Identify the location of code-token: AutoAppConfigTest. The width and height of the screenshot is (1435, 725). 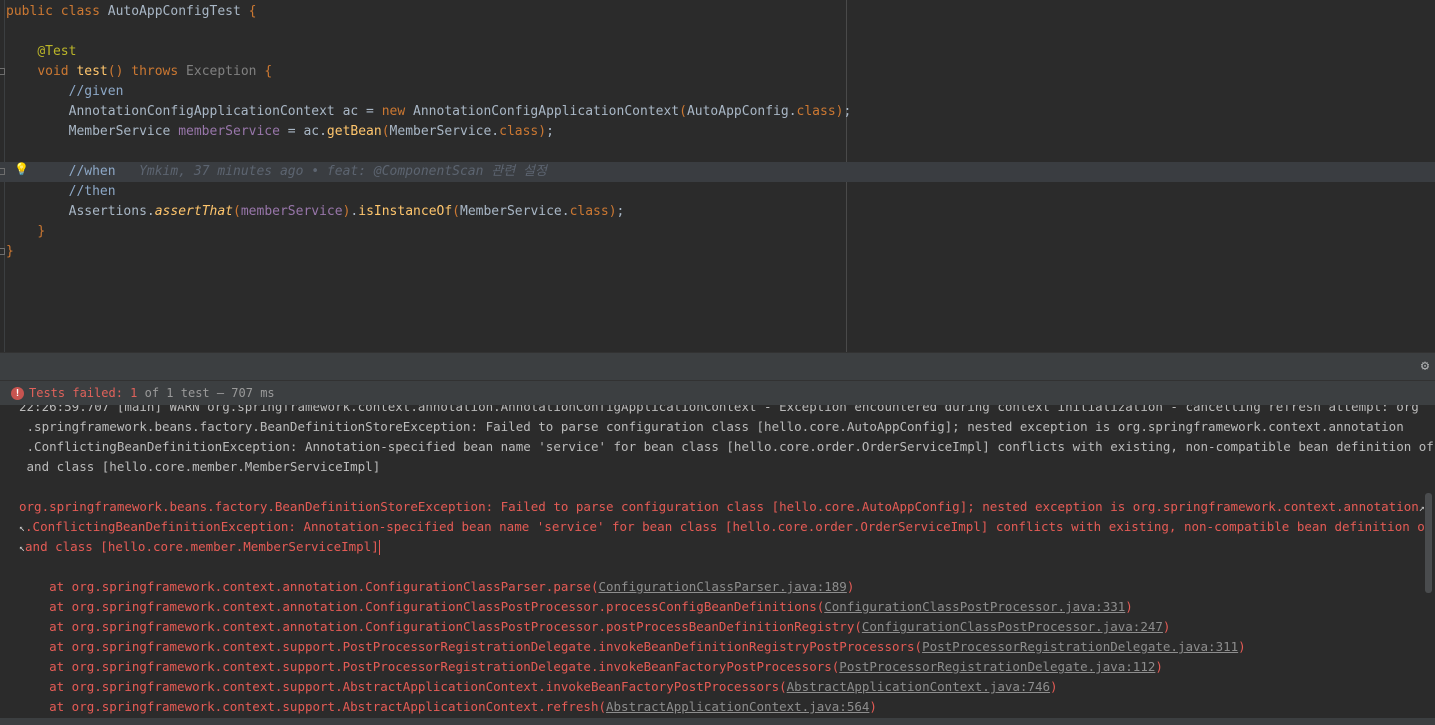
(178, 11).